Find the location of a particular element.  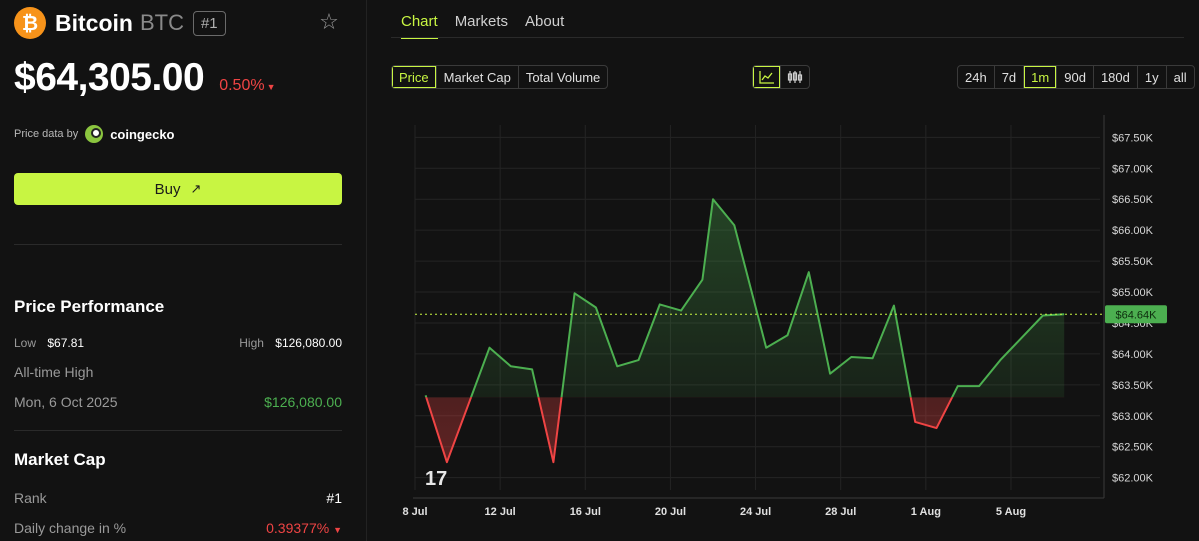

y-tick-label: $67.50K is located at coordinates (1133, 138).